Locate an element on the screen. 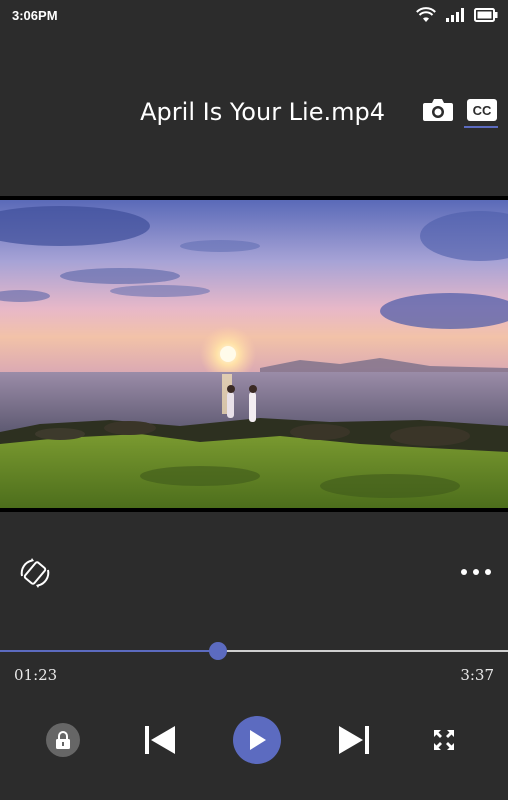  skip-previous-icon is located at coordinates (160, 740).